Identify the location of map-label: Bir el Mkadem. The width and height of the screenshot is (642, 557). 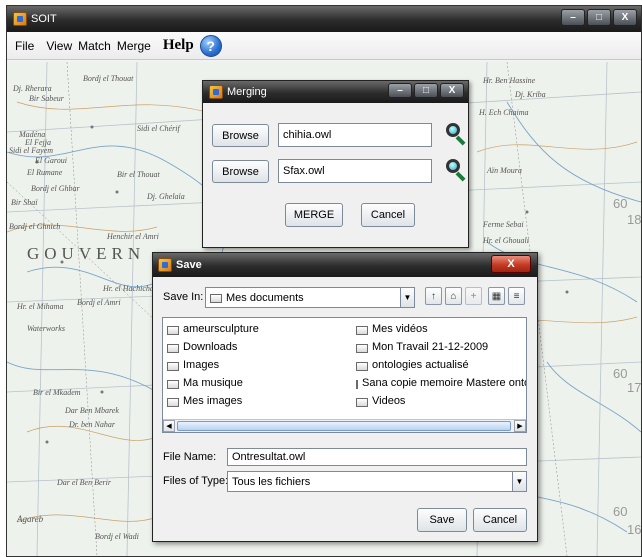
(57, 392).